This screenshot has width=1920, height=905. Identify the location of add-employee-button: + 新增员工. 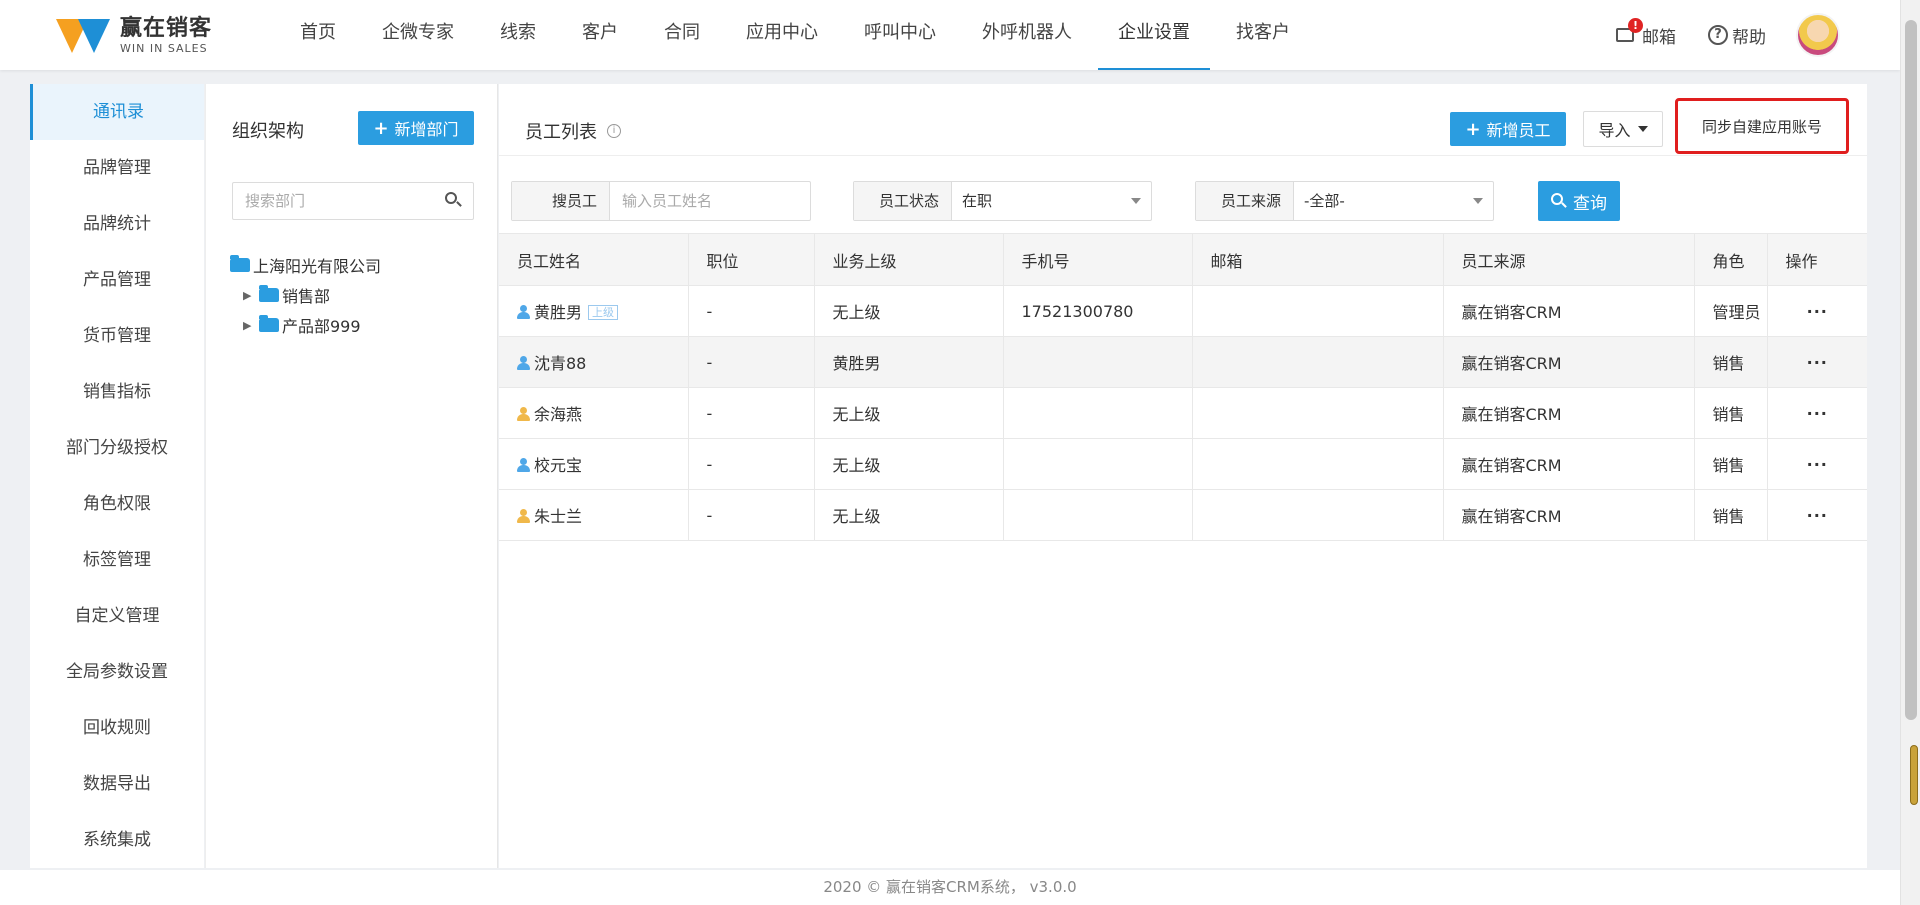
(1508, 129).